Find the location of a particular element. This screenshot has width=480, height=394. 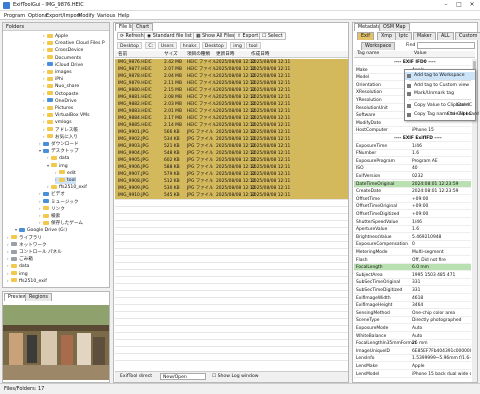

metadata-row: FNumber 1.6 is located at coordinates (412, 154).